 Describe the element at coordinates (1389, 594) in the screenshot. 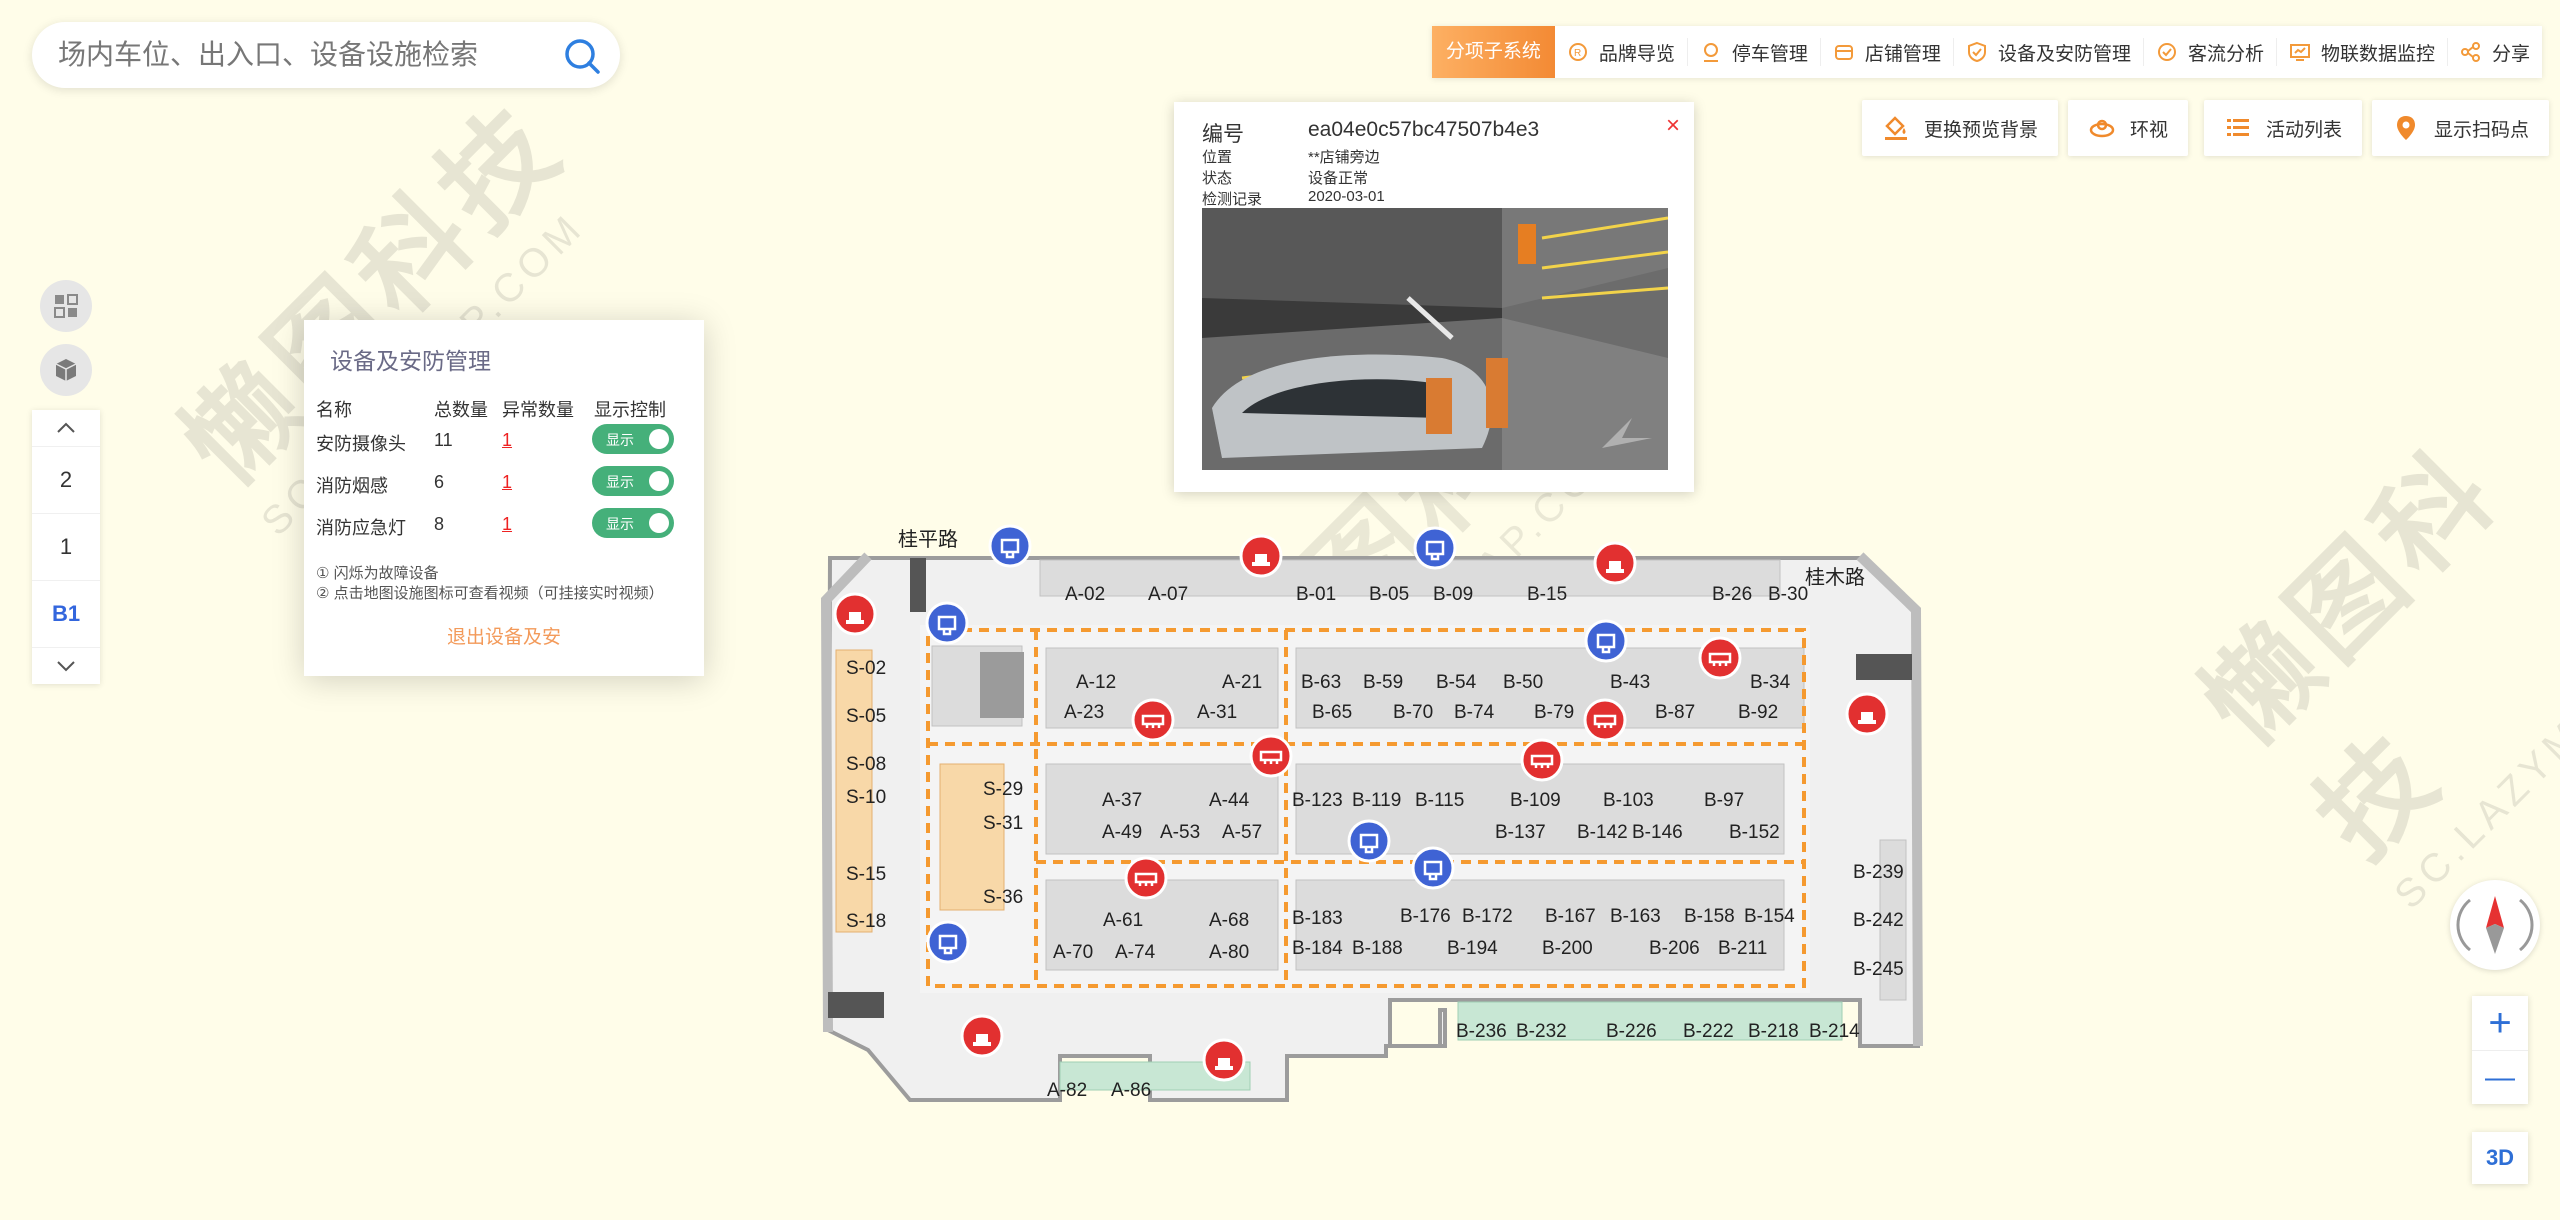

I see `slot-label: B-05` at that location.